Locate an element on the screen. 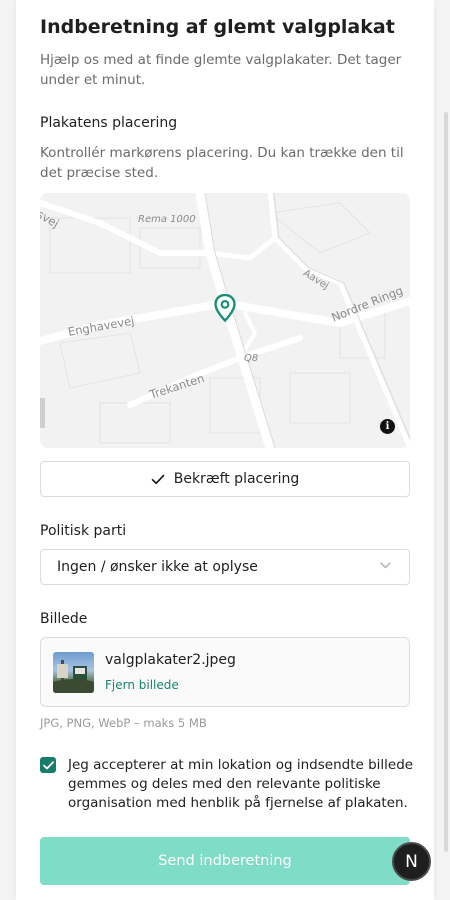 The height and width of the screenshot is (900, 450). map-street-label: Rema 1000 is located at coordinates (167, 219).